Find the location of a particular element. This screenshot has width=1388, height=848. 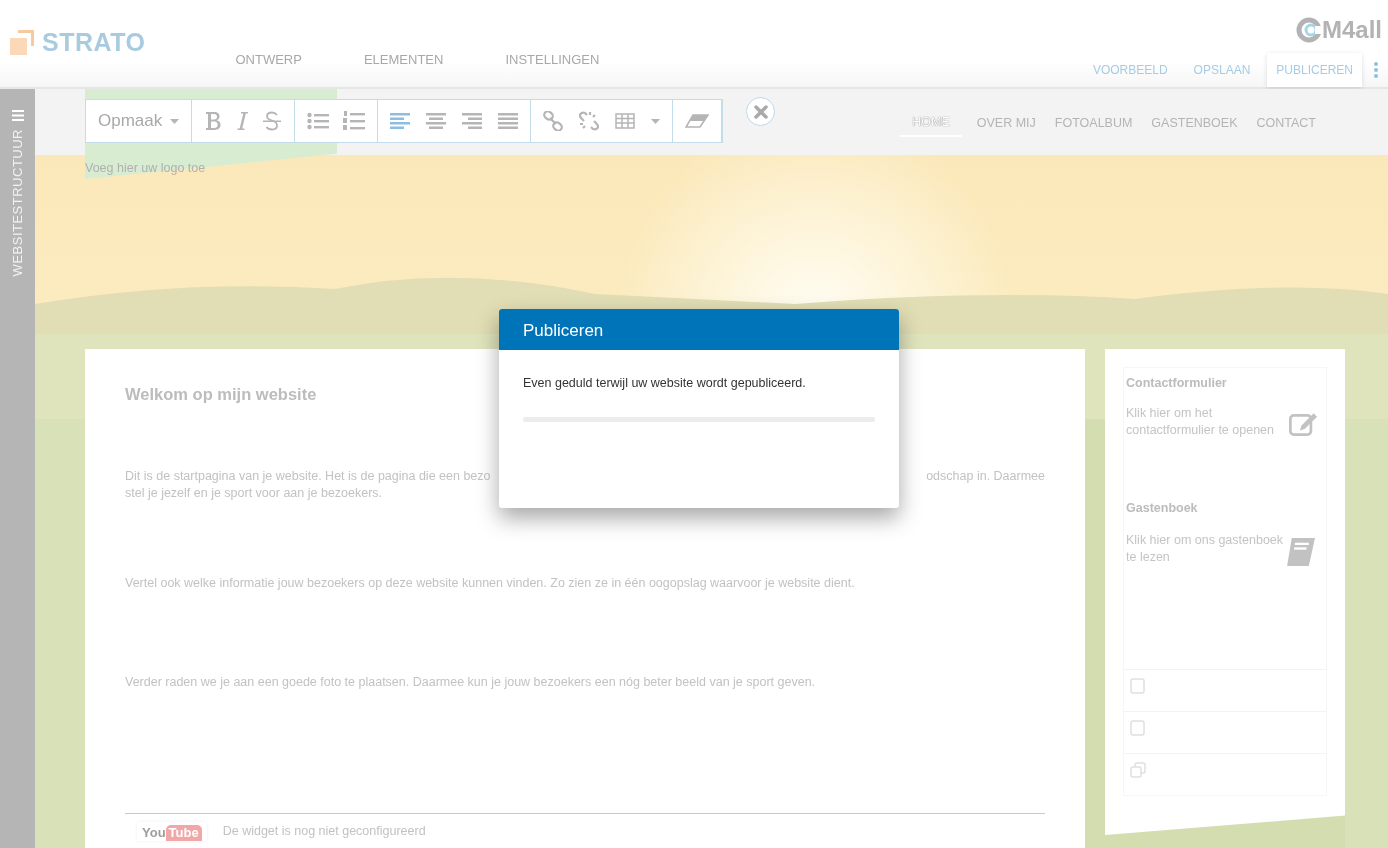

widget-title: Gastenboek is located at coordinates (1226, 508).